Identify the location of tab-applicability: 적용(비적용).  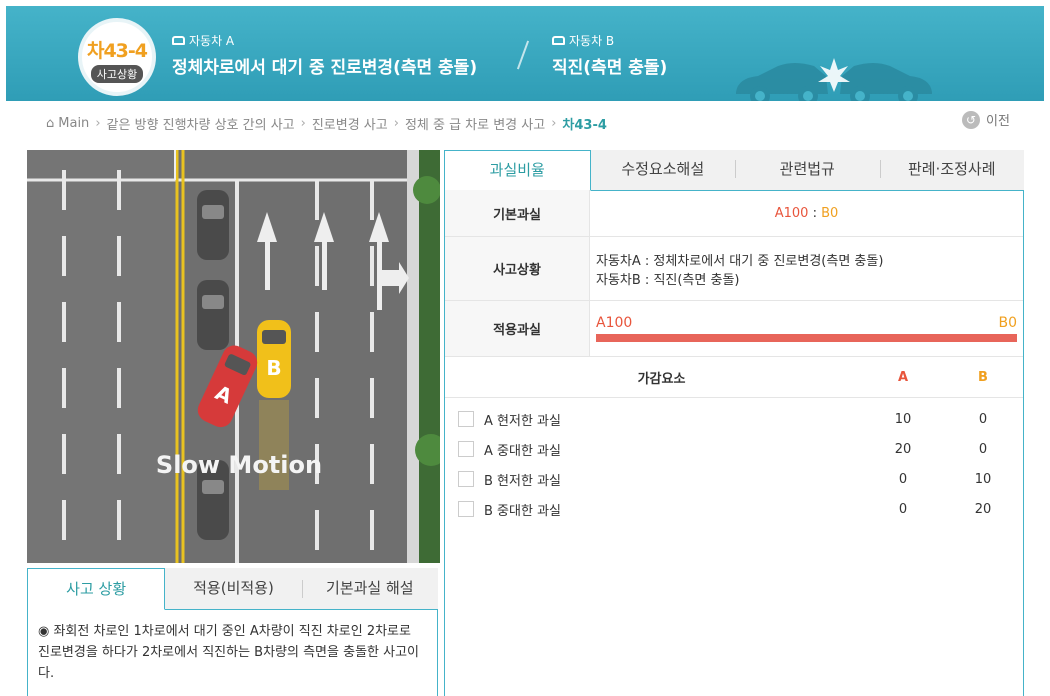
(233, 588).